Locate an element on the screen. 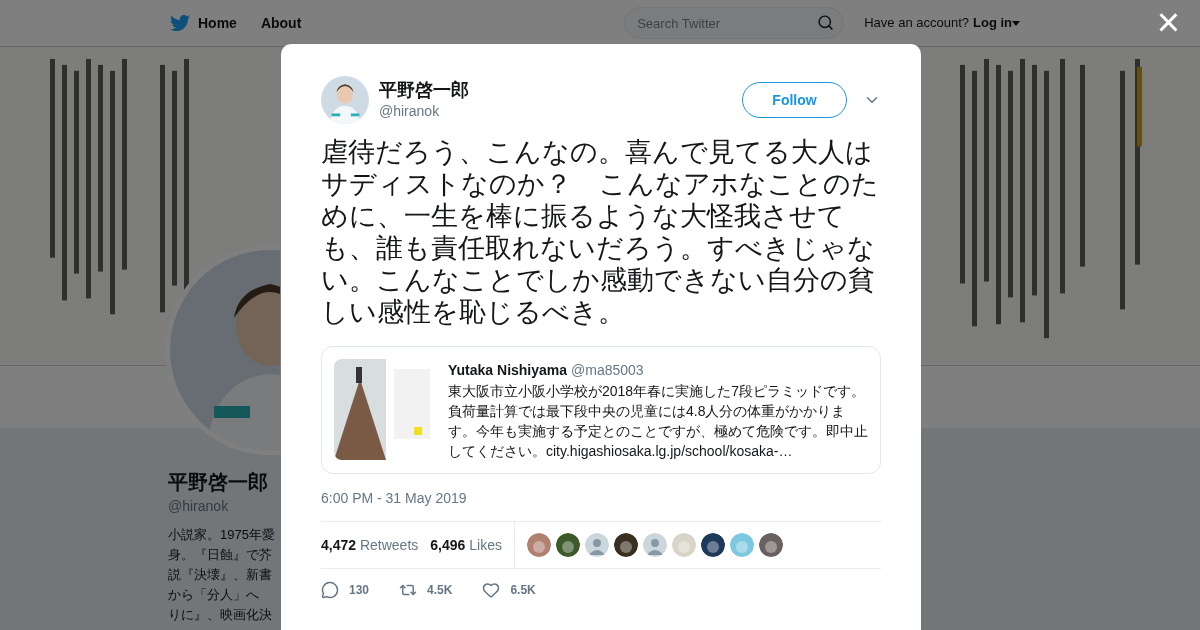  stat-link: 4,472 Retweets is located at coordinates (370, 545).